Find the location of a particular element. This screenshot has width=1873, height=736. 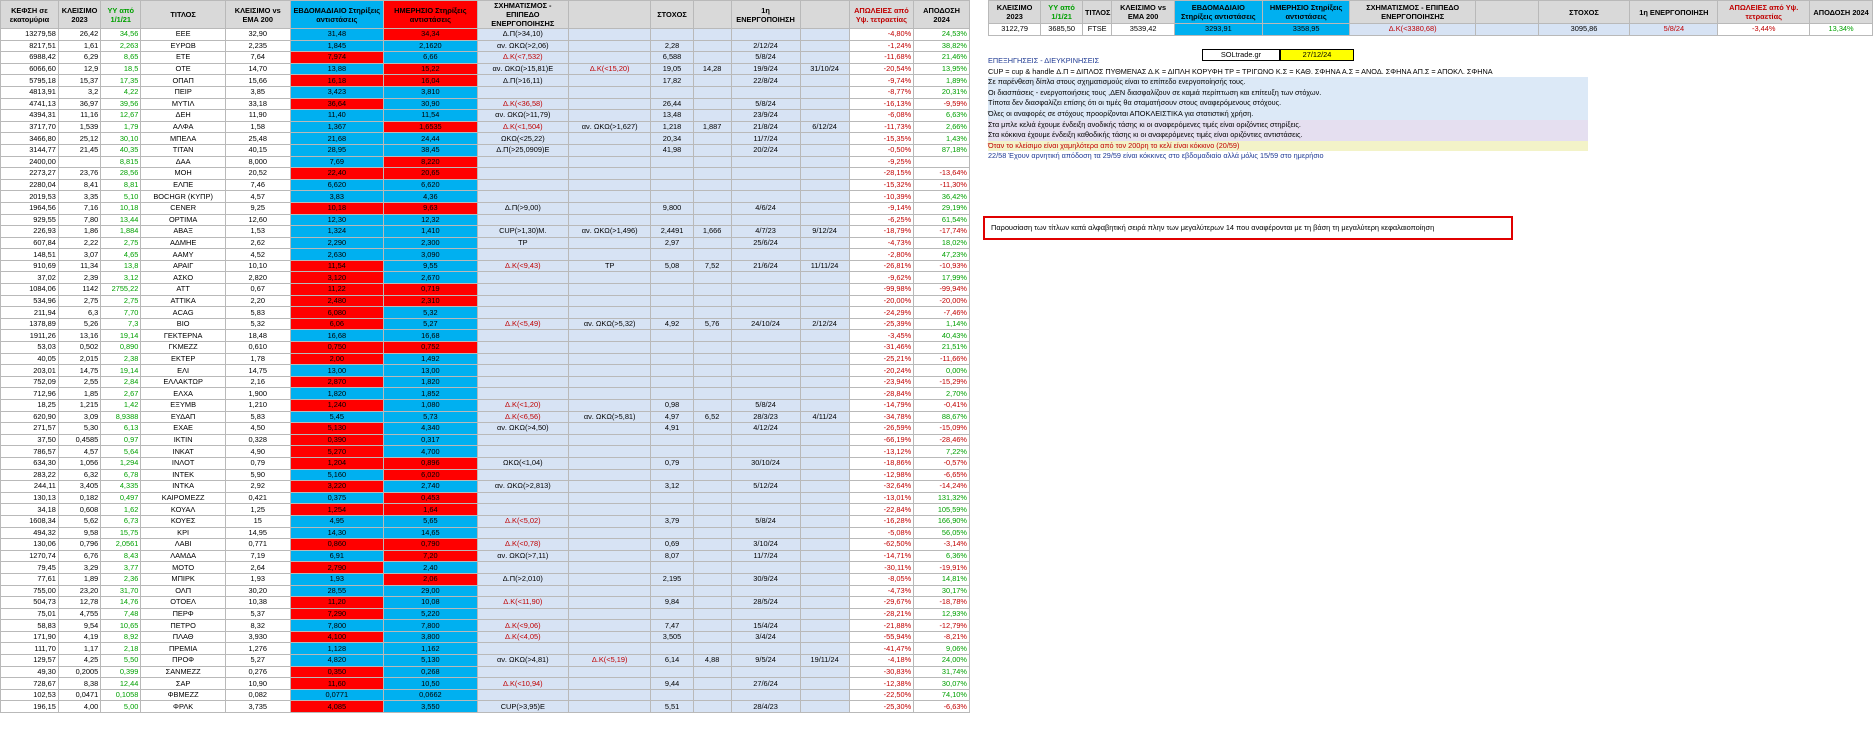

table-cell: 8217,51 is located at coordinates (29, 46).